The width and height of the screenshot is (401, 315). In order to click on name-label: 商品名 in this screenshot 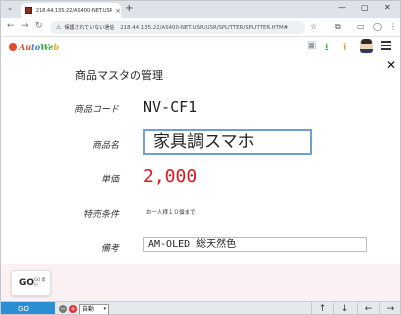, I will do `click(105, 146)`.